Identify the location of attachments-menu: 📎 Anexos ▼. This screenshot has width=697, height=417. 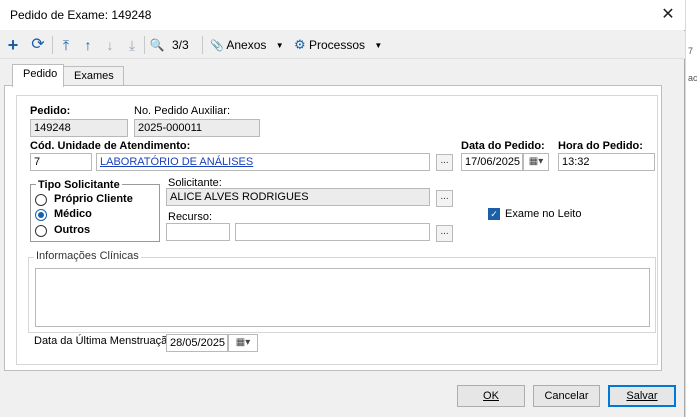
(247, 45).